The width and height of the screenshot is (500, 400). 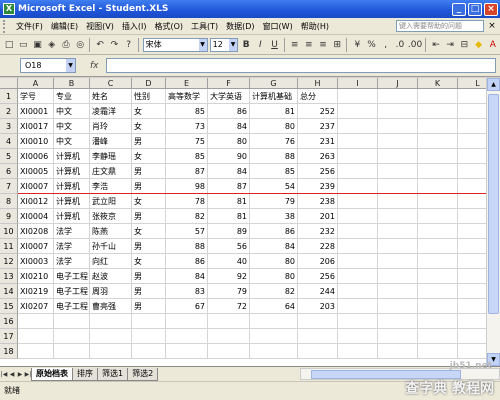 What do you see at coordinates (229, 96) in the screenshot?
I see `header-cell: 大学英语` at bounding box center [229, 96].